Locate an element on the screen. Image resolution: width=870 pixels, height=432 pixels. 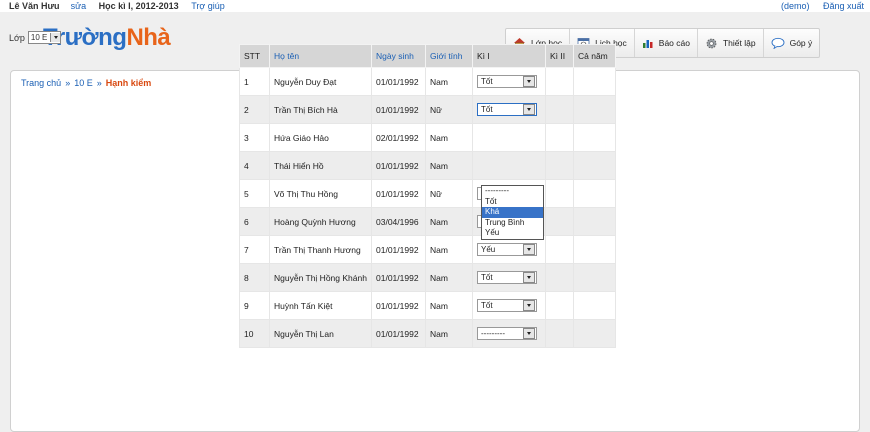
col-gender: Giới tính is located at coordinates (449, 56).